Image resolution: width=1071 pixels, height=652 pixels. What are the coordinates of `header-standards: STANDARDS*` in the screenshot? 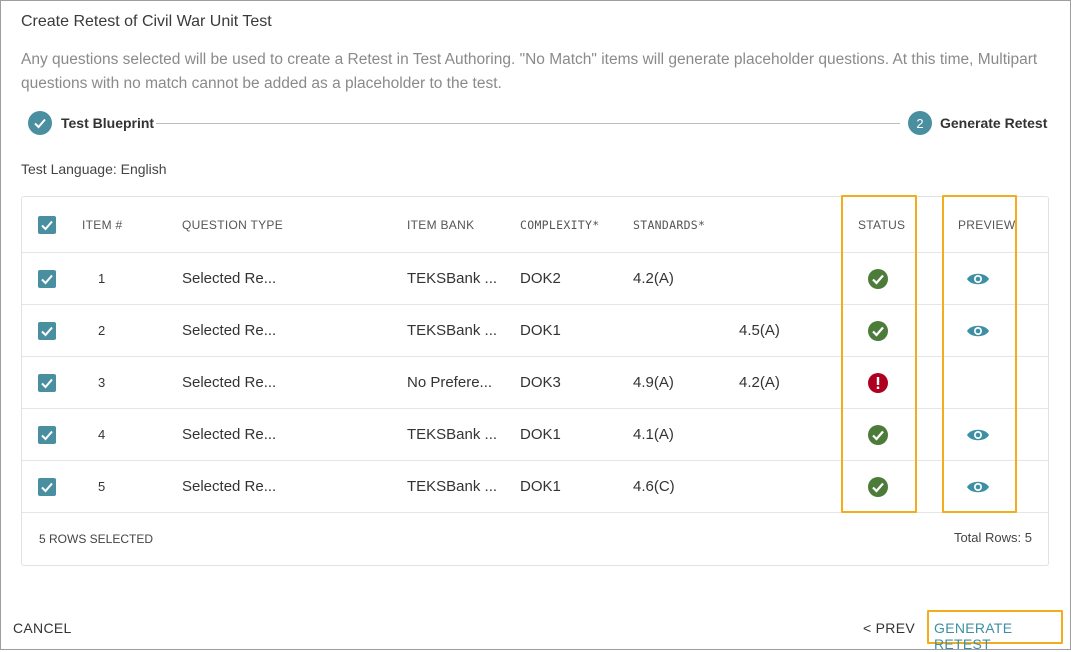 It's located at (669, 224).